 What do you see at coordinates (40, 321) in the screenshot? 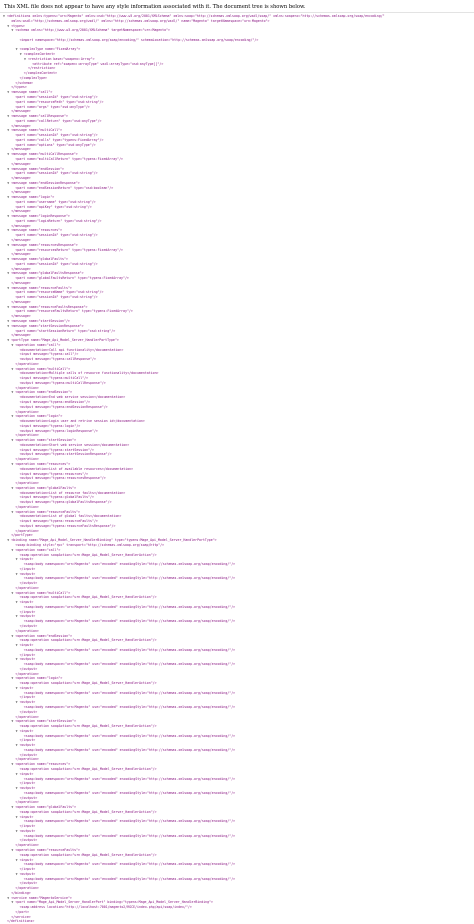
I see `xml-line-text: <message name="startSession"/>` at bounding box center [40, 321].